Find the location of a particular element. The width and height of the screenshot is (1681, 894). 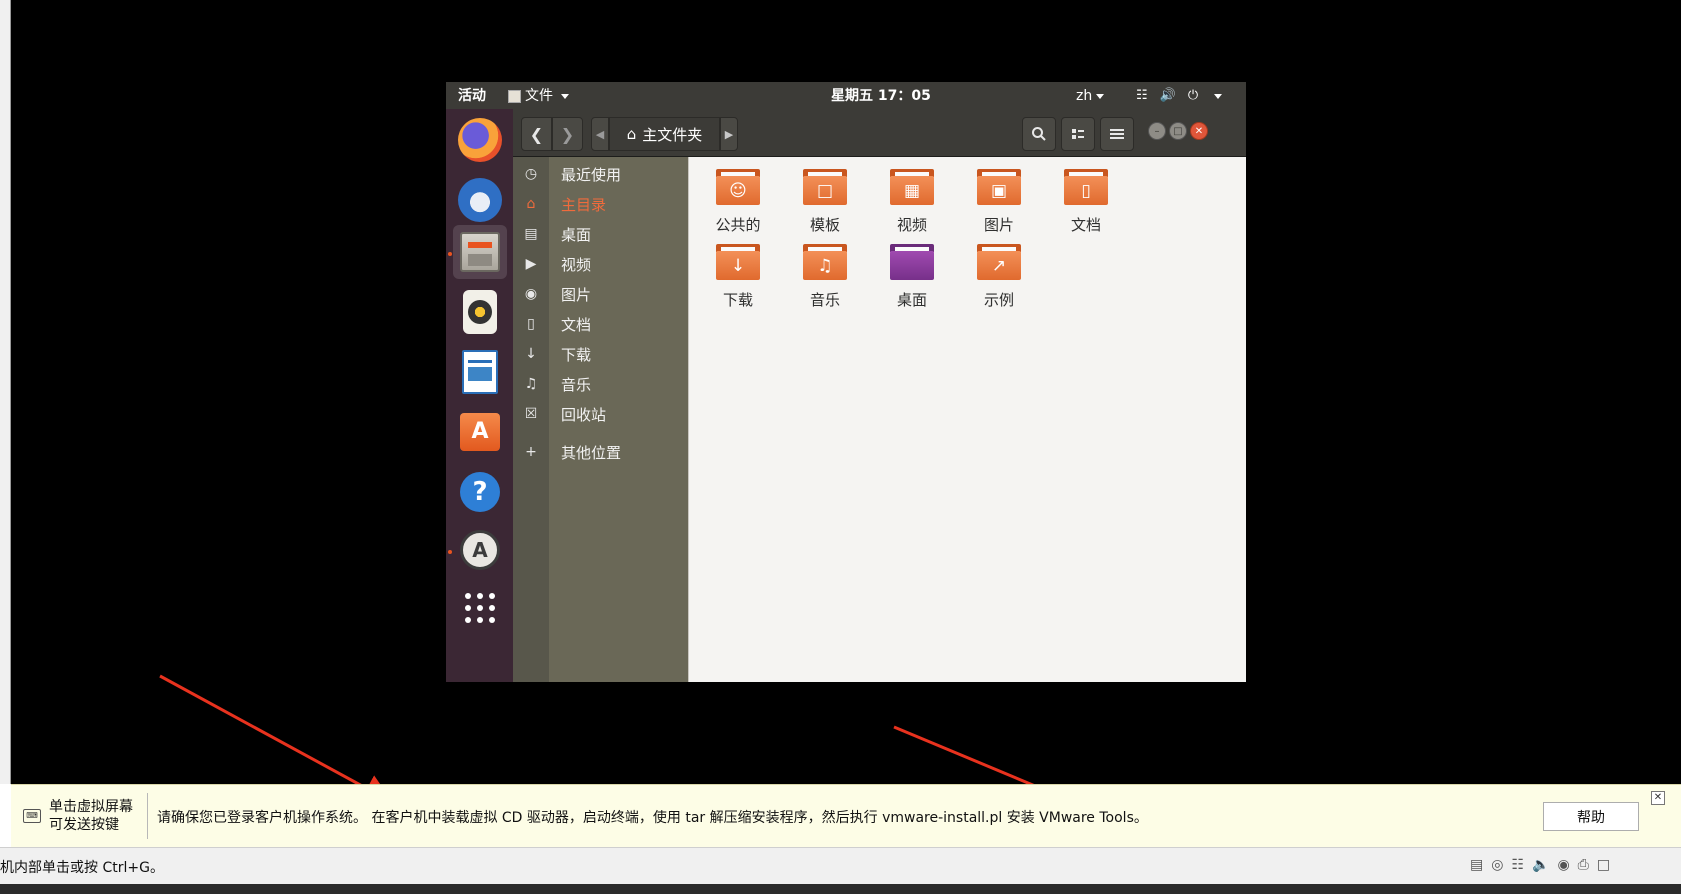

printer-icon: ⎙ is located at coordinates (1583, 865).